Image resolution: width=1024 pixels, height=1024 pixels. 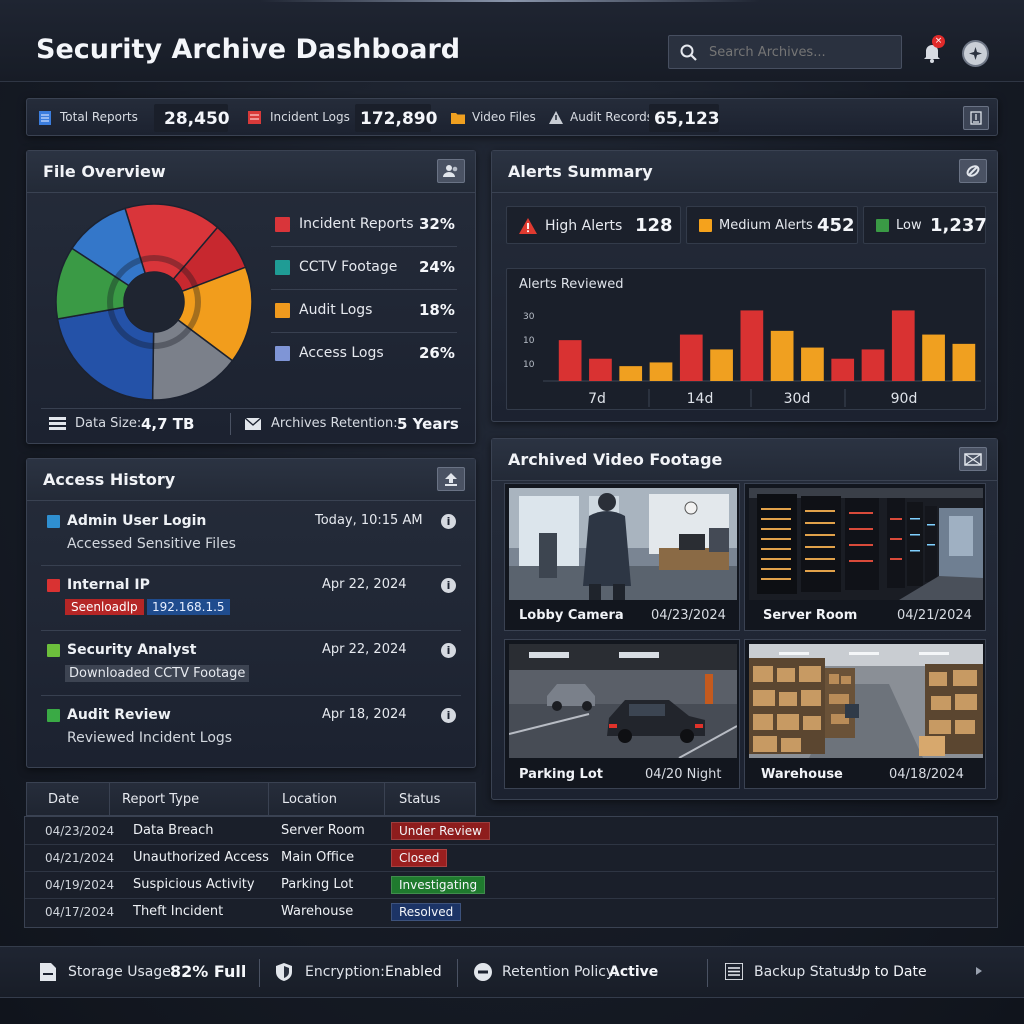 What do you see at coordinates (973, 459) in the screenshot?
I see `video-footage-action-button` at bounding box center [973, 459].